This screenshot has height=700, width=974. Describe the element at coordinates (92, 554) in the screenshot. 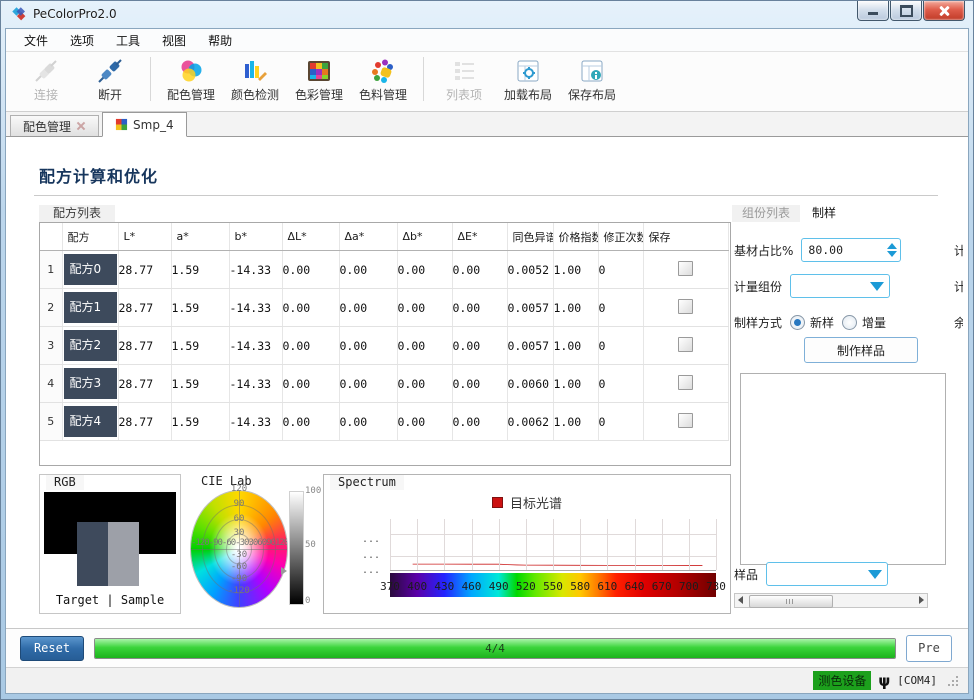

I see `target-swatch` at that location.